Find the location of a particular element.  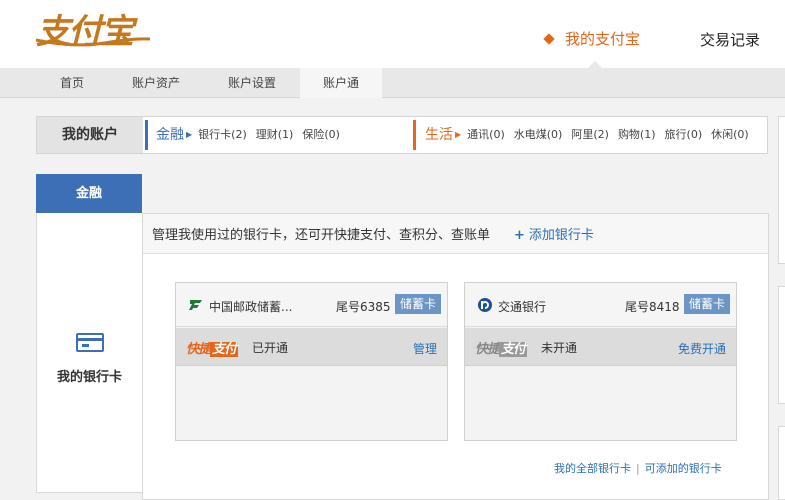

all-bank-cards-link: 我的全部银行卡 is located at coordinates (592, 468).